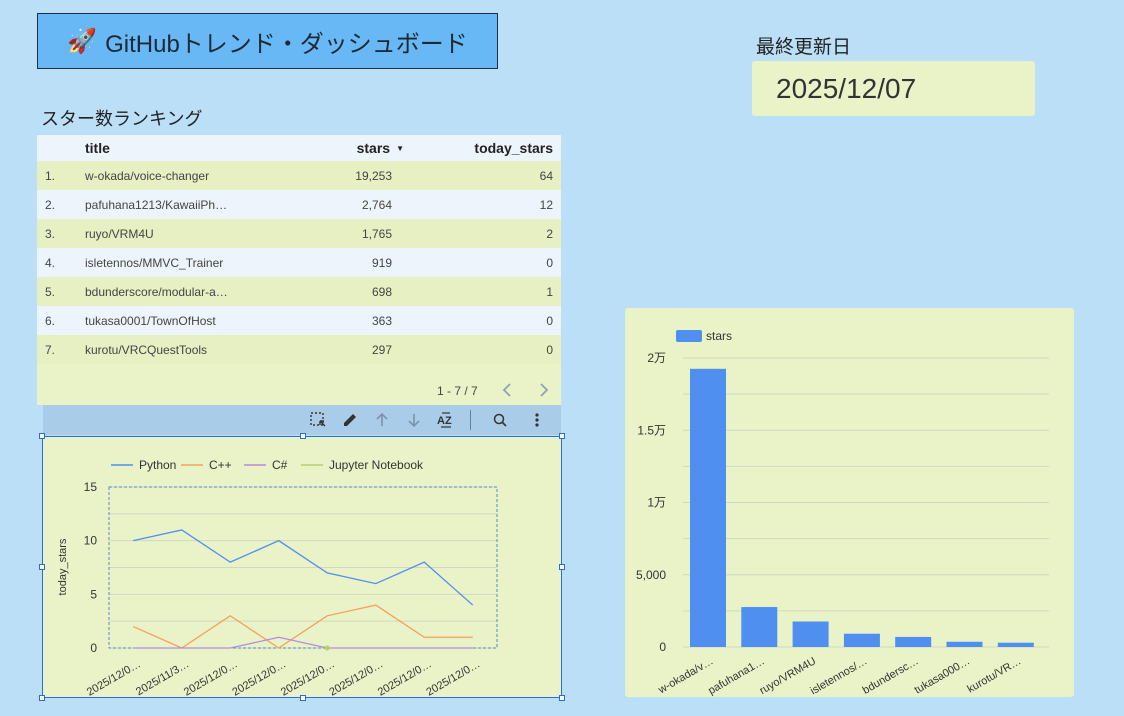 The height and width of the screenshot is (716, 1124). I want to click on y-tick-label: 5, so click(93, 594).